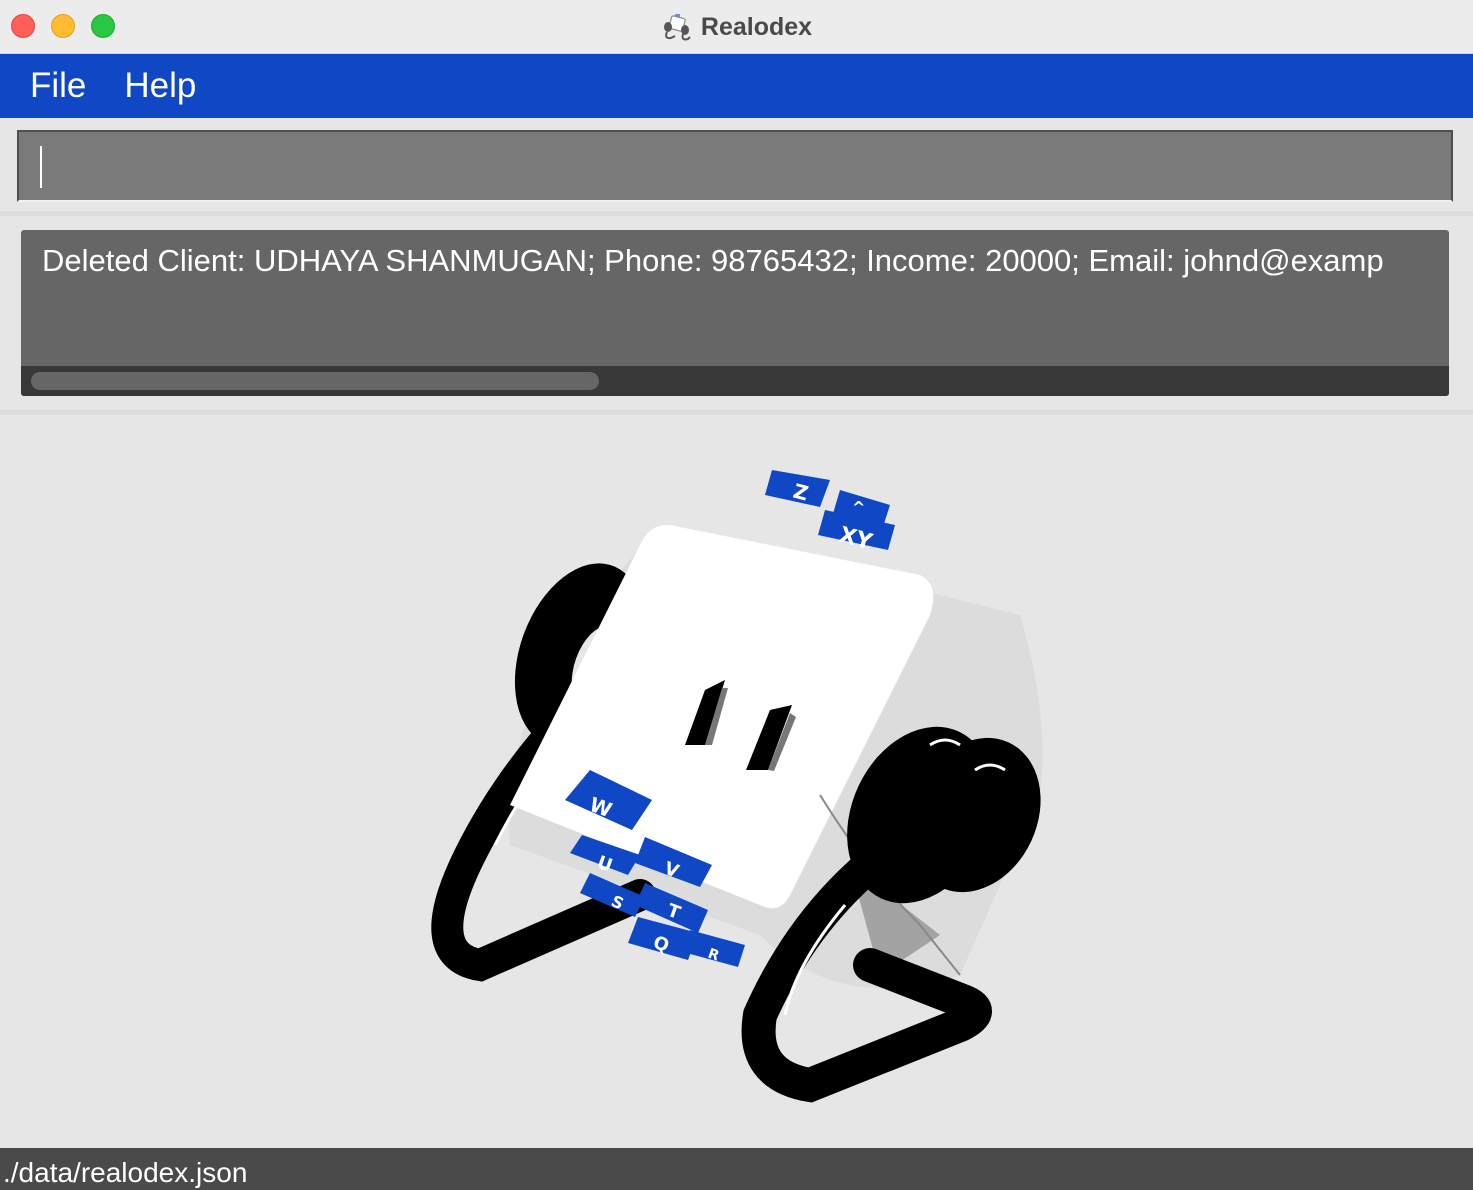  What do you see at coordinates (736, 86) in the screenshot?
I see `menu-bar: File Help` at bounding box center [736, 86].